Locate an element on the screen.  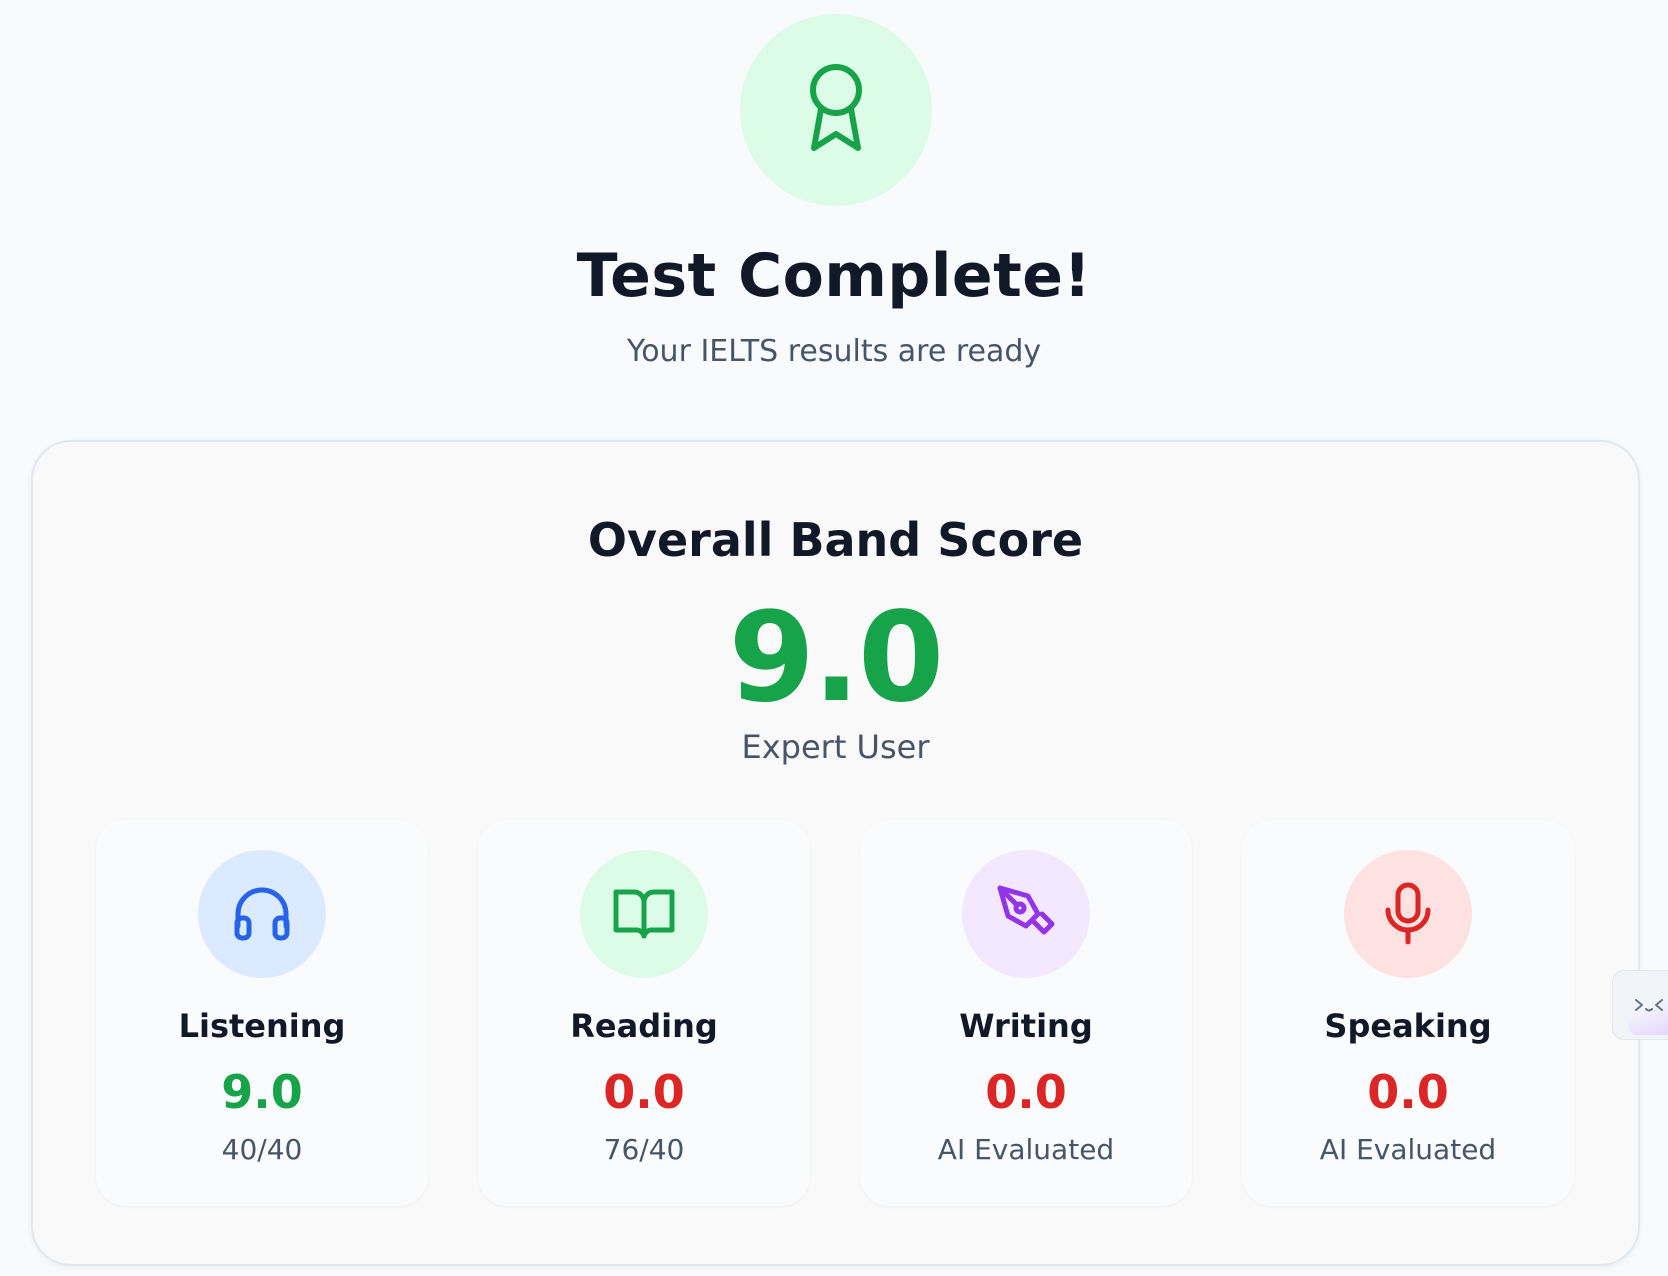
overall-band-score: 9.0 is located at coordinates (836, 658).